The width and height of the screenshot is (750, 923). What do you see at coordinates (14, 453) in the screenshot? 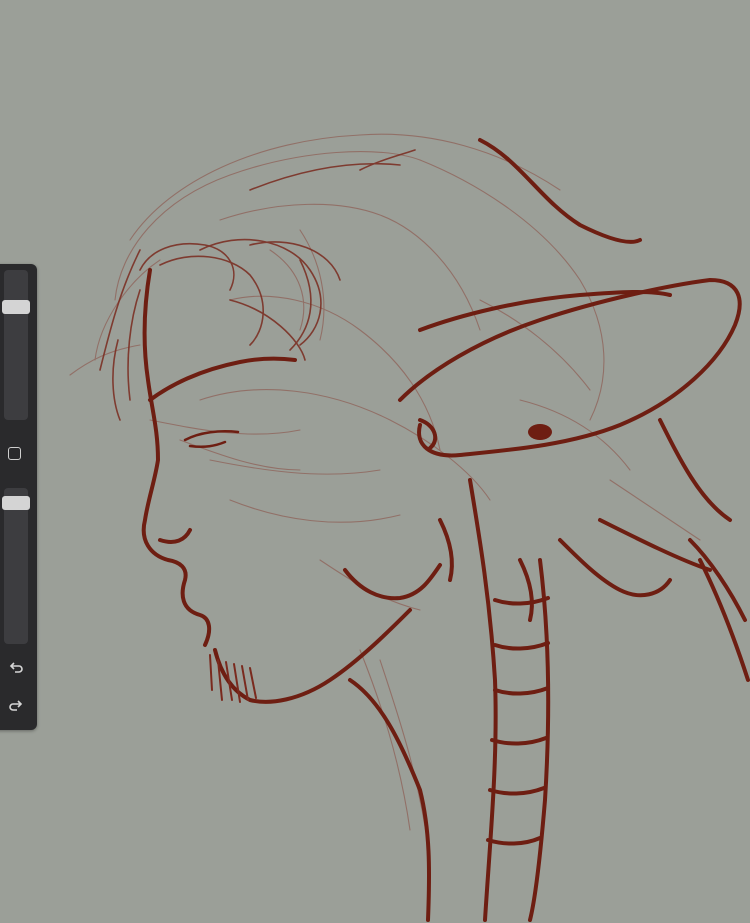
I see `modify-button` at bounding box center [14, 453].